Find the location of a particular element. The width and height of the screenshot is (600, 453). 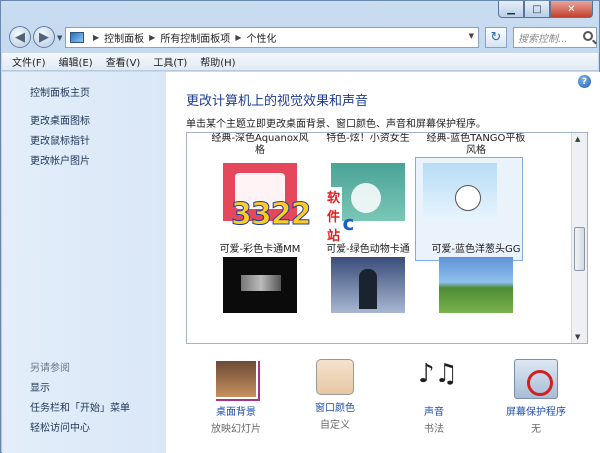

refresh-button: ↻ is located at coordinates (496, 37).